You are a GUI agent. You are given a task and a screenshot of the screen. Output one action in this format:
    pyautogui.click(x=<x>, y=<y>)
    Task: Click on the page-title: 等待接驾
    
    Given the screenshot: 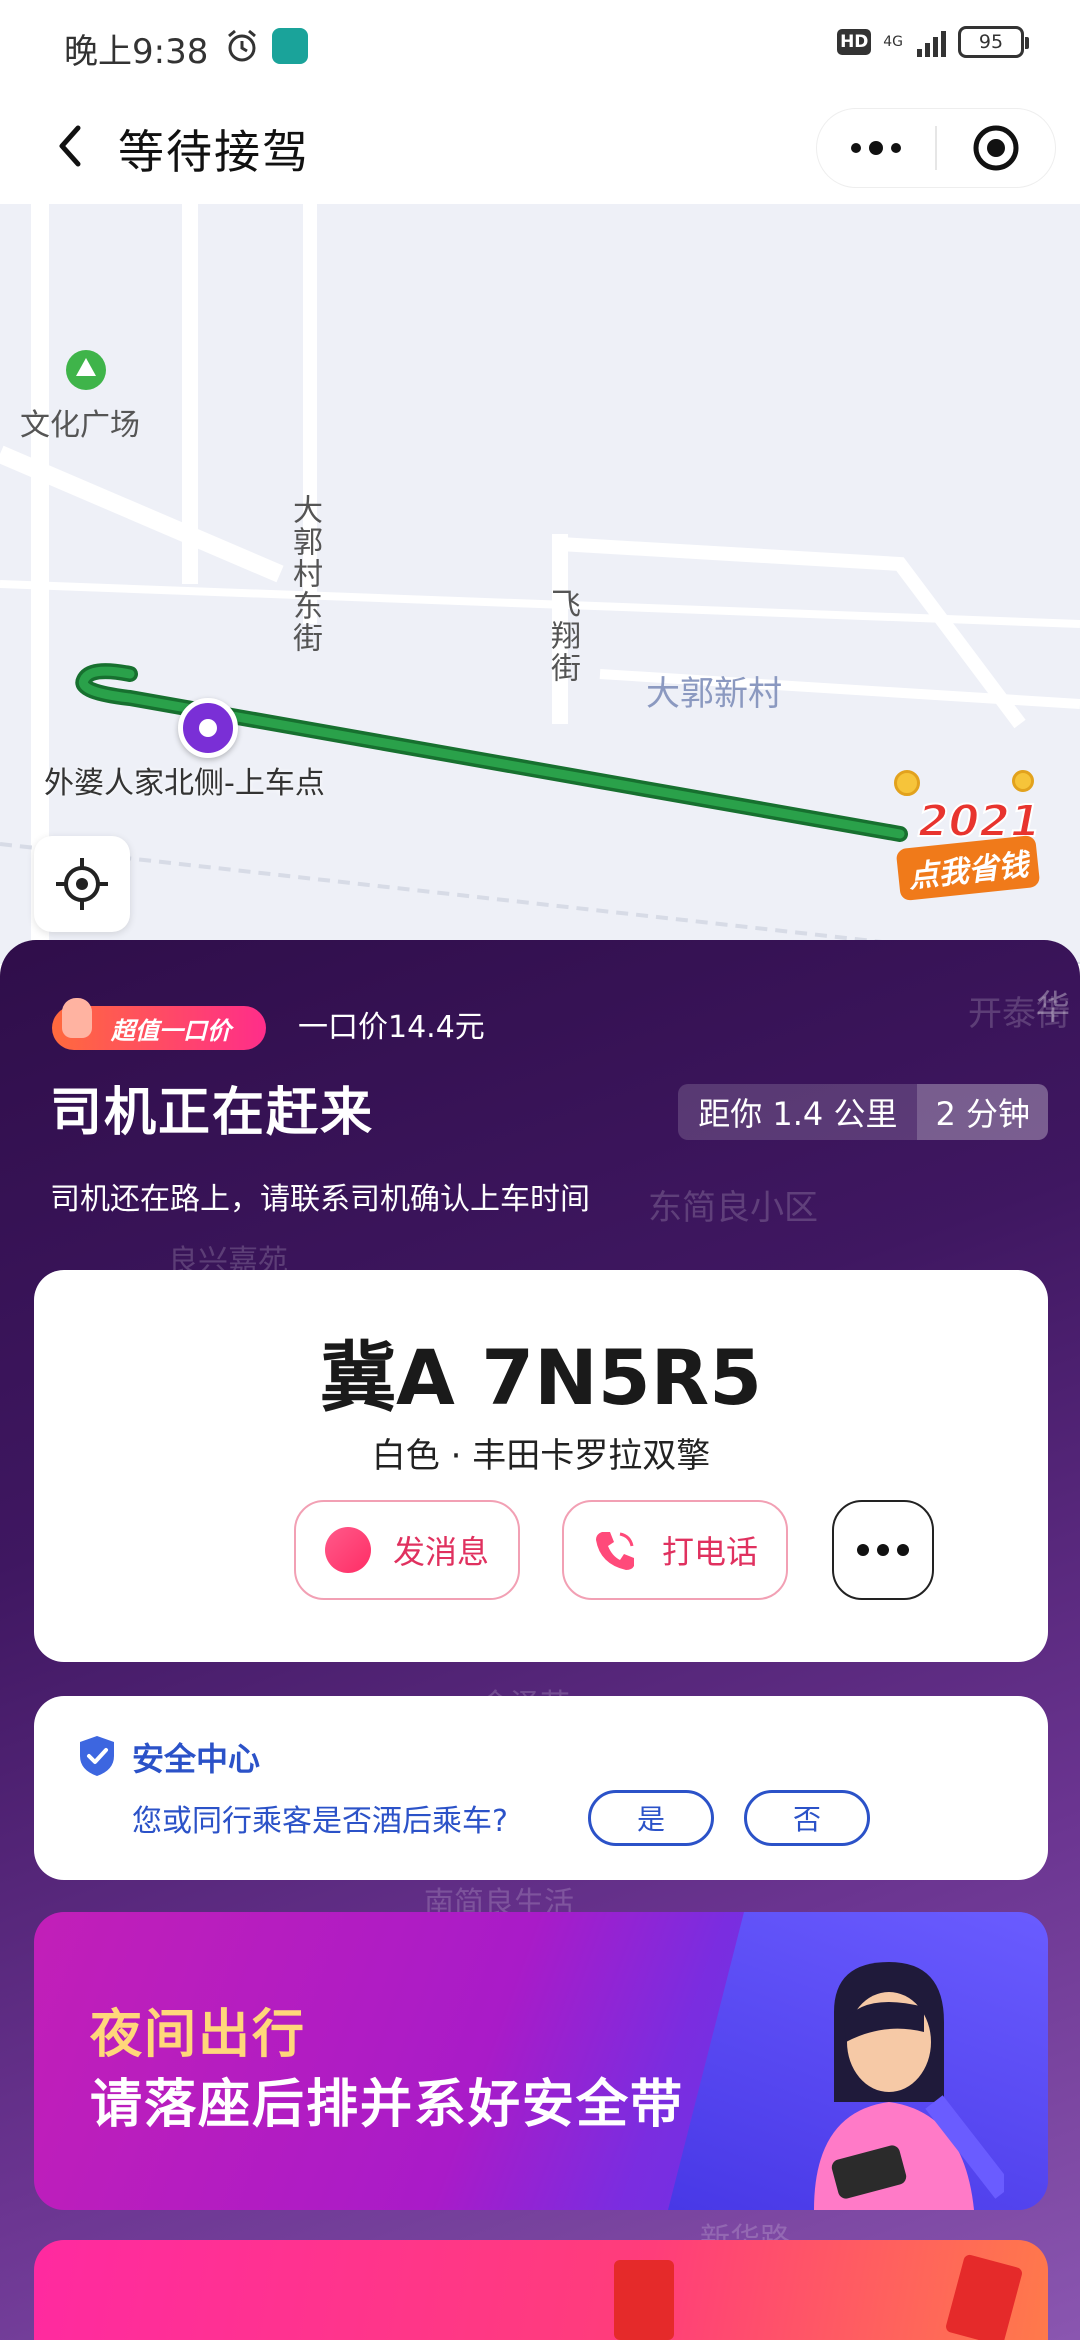 What is the action you would take?
    pyautogui.click(x=214, y=152)
    